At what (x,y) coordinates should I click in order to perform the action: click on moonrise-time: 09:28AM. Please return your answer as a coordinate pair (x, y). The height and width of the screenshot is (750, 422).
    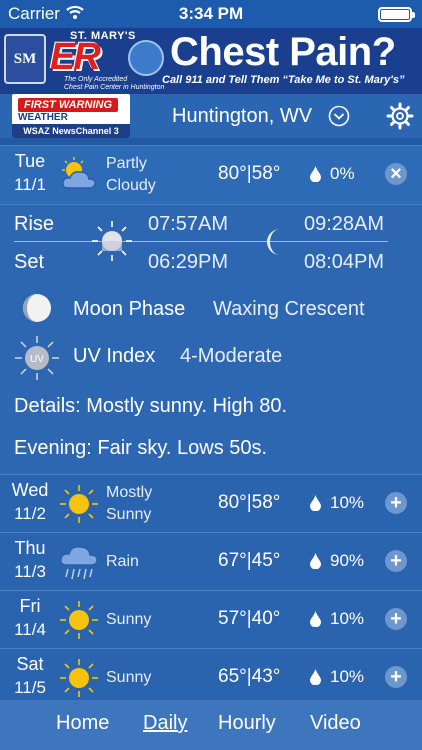
    Looking at the image, I should click on (344, 224).